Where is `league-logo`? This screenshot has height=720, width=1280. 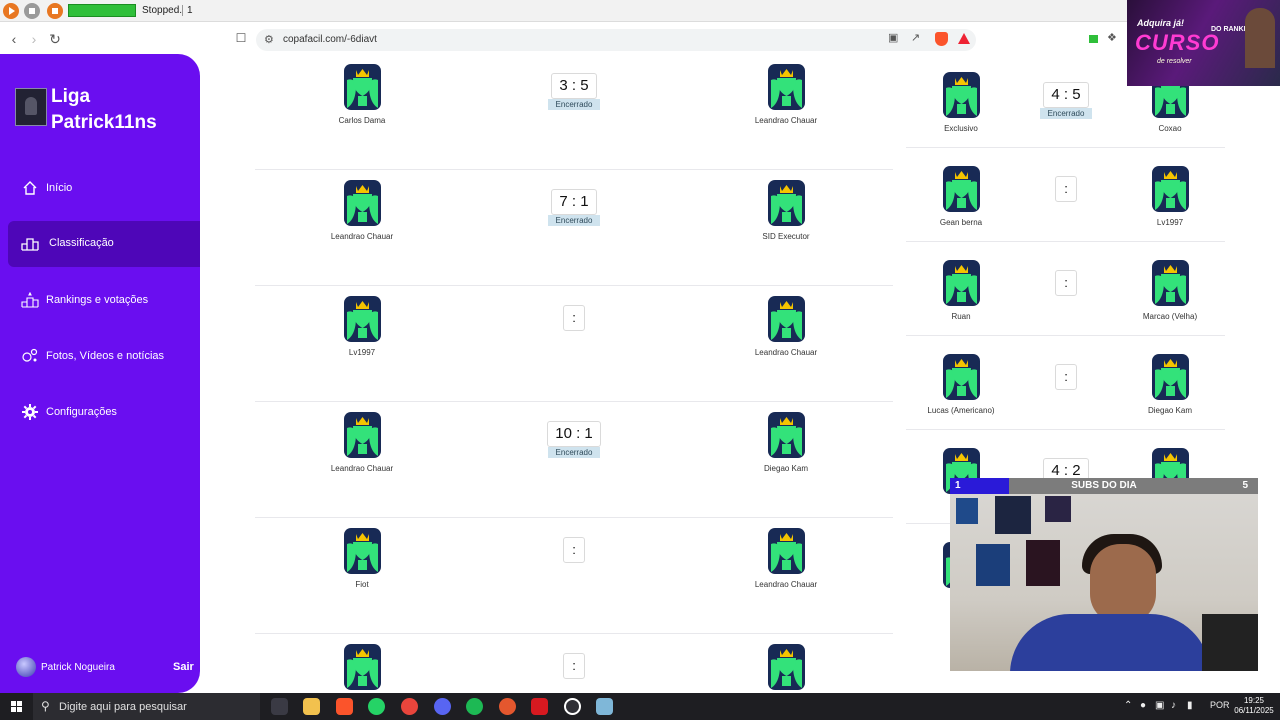
league-logo is located at coordinates (31, 107).